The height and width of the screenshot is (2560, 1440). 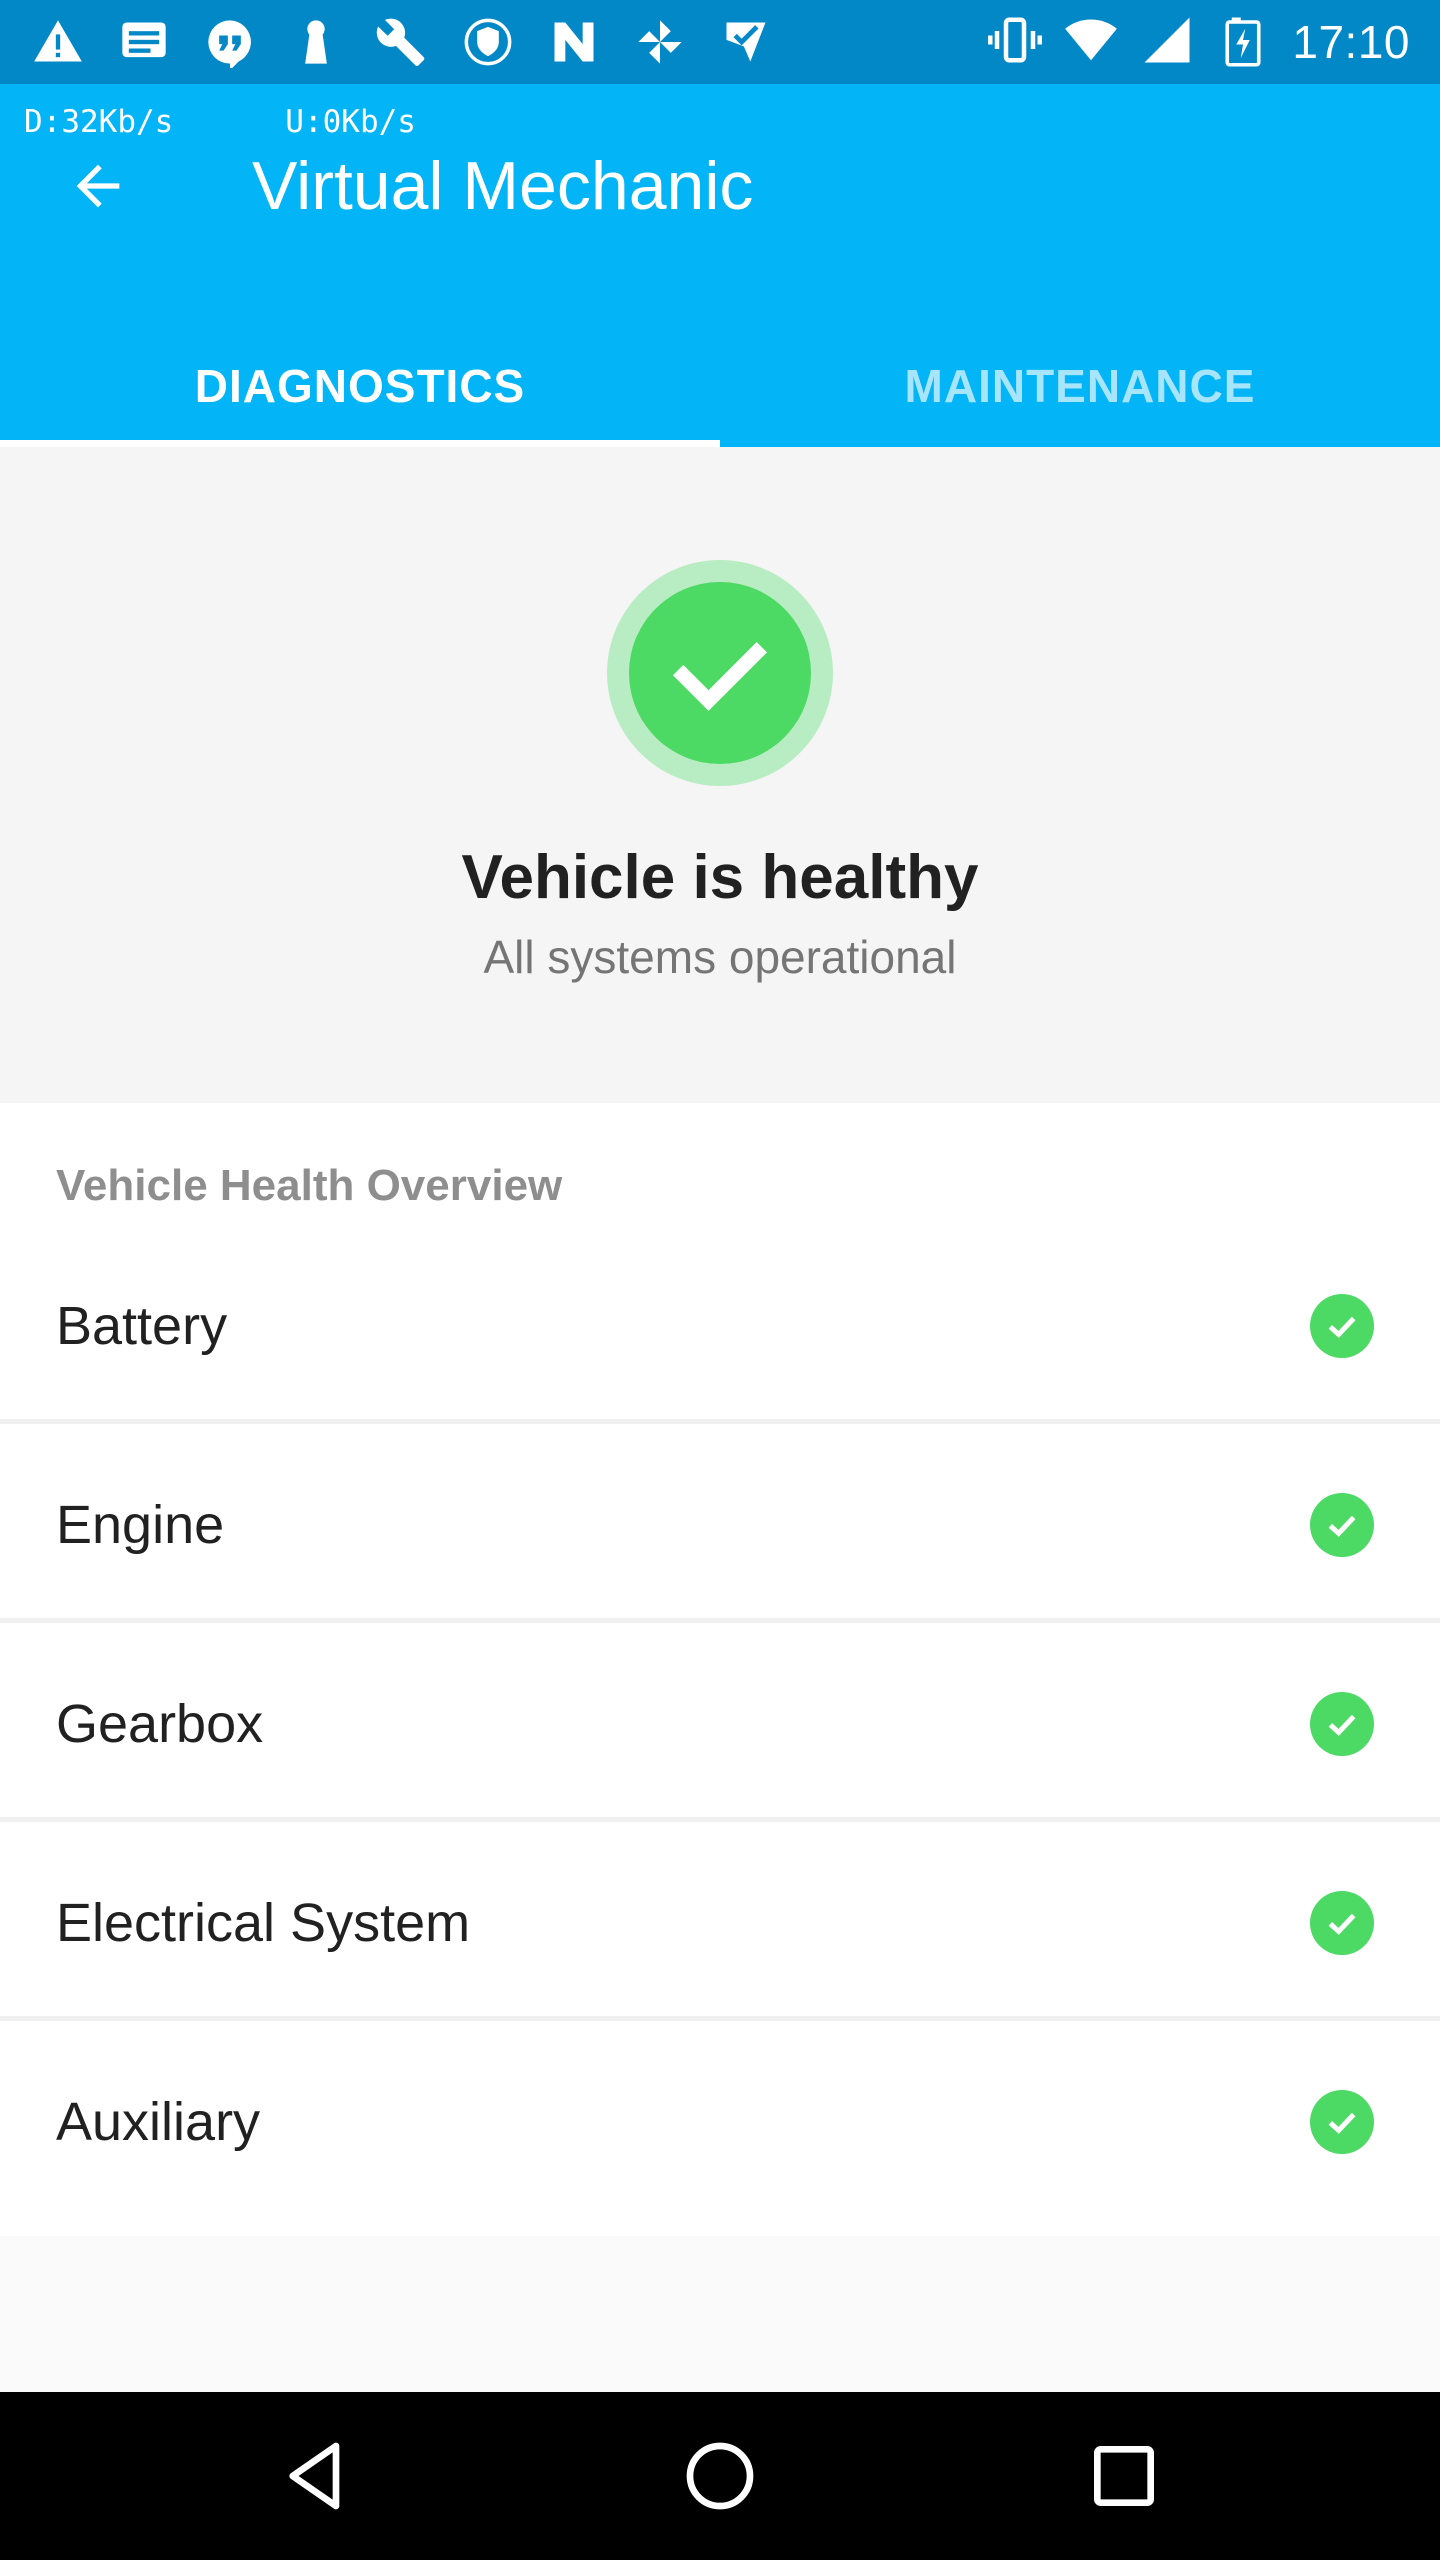 I want to click on notification-icons, so click(x=402, y=42).